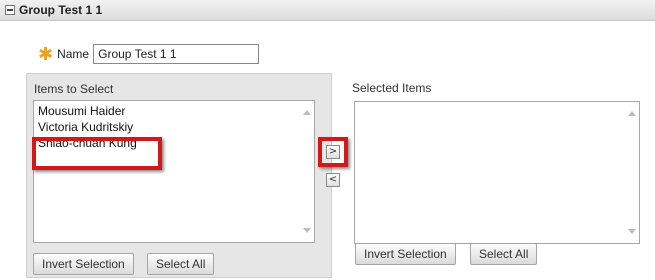  Describe the element at coordinates (333, 180) in the screenshot. I see `move-left-button: <` at that location.